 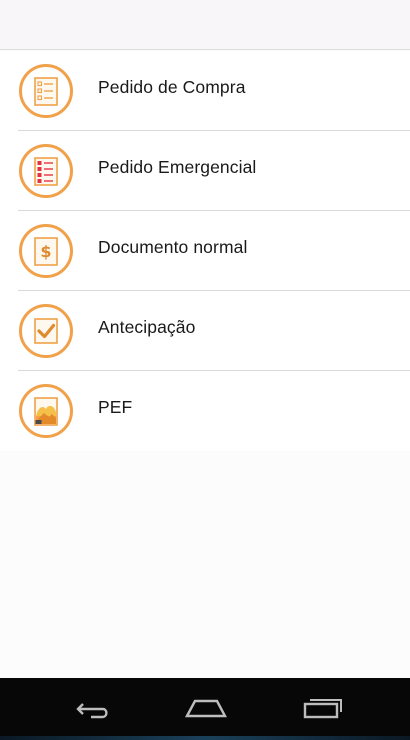 I want to click on list-item-pef: PEF, so click(x=205, y=411).